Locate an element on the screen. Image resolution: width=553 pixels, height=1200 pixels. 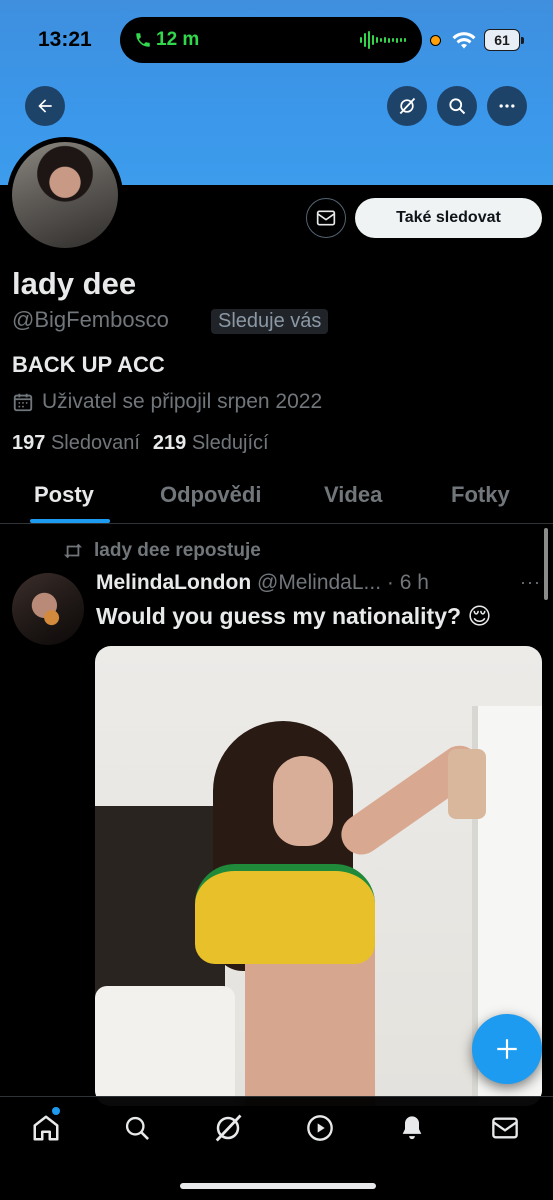
mic-in-use-indicator is located at coordinates (435, 40).